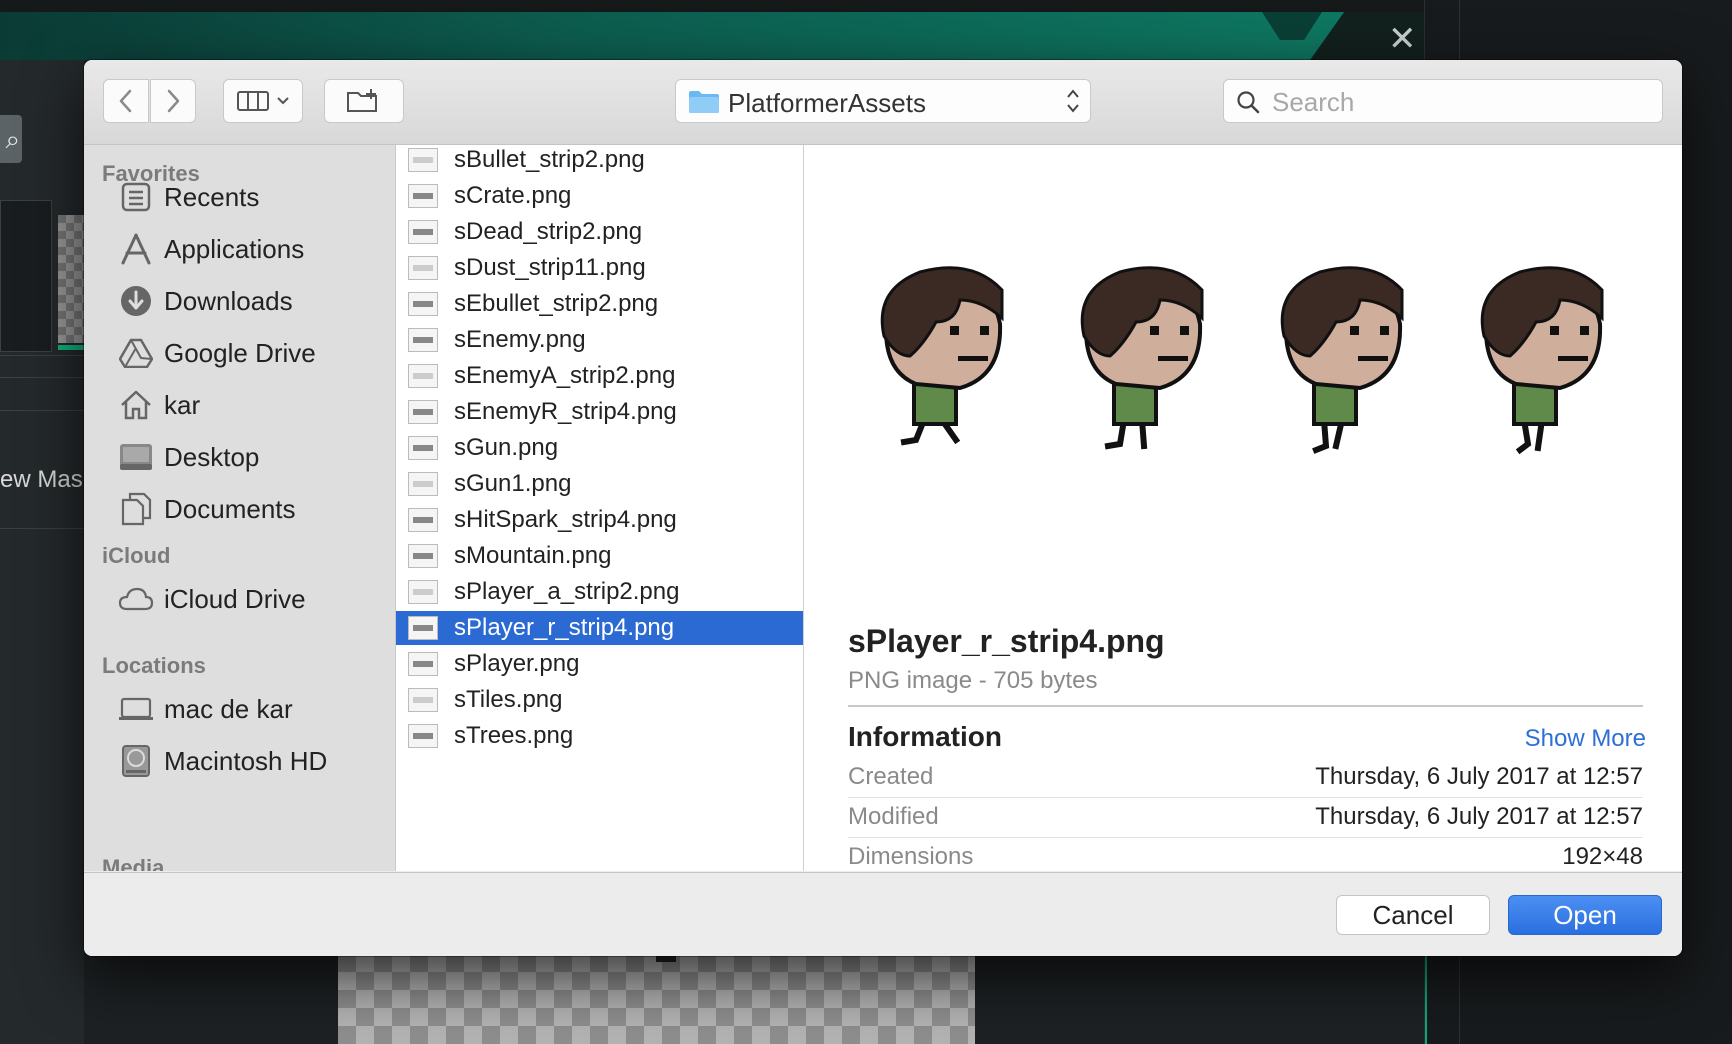 The width and height of the screenshot is (1732, 1044). I want to click on sidebar-item-icloud-drive: iCloud Drive, so click(253, 599).